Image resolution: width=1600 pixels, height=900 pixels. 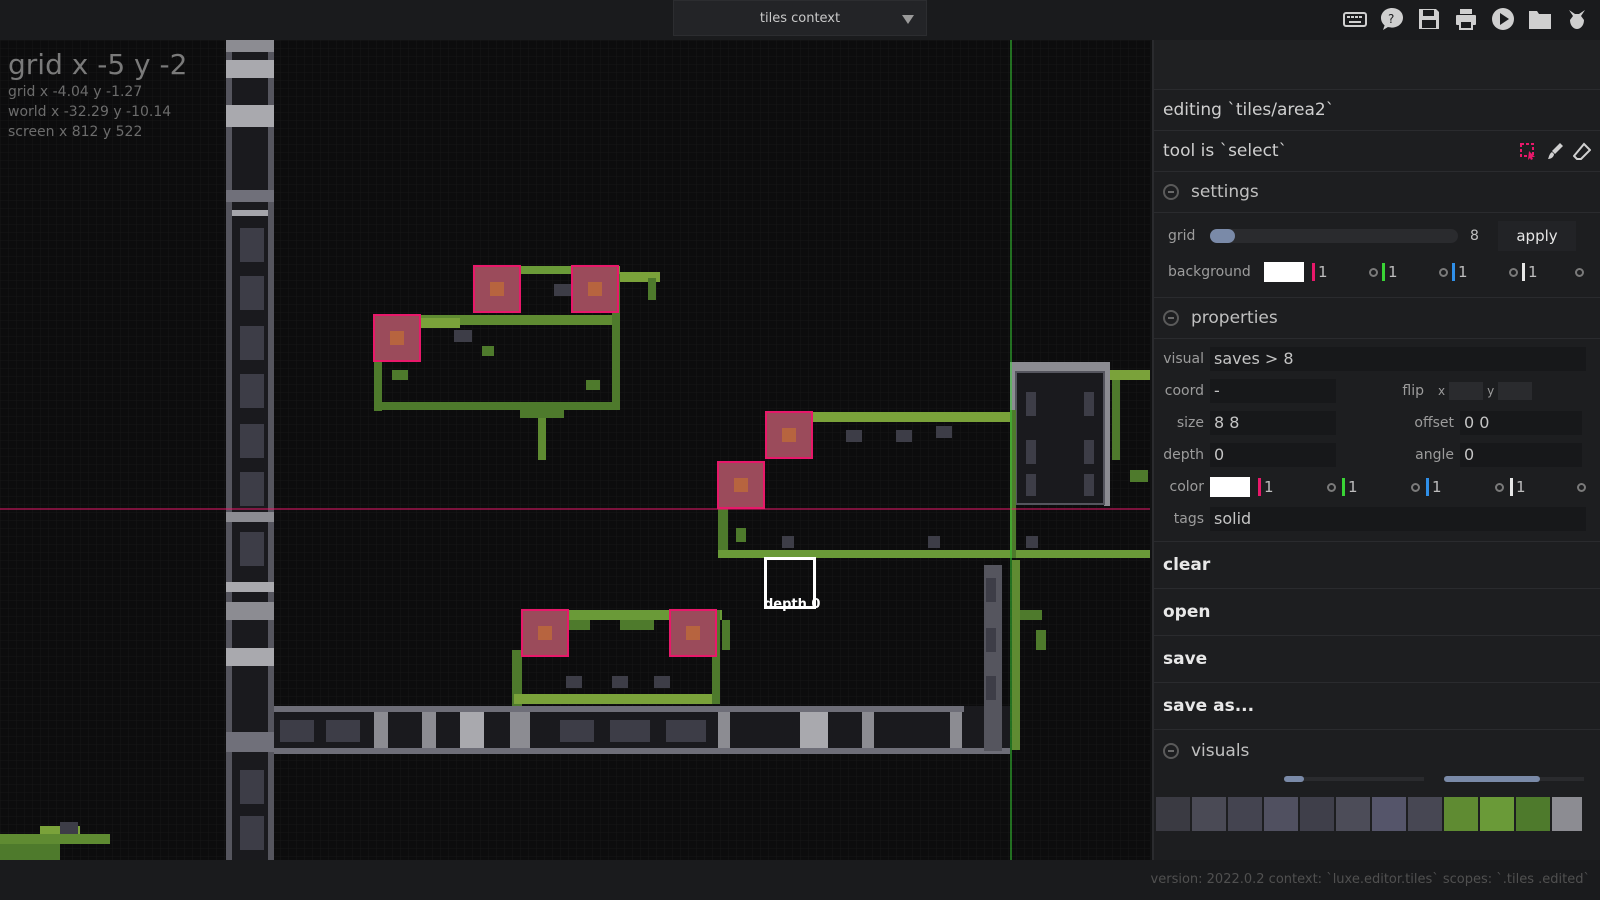 I want to click on coord-label: coord, so click(x=1184, y=391).